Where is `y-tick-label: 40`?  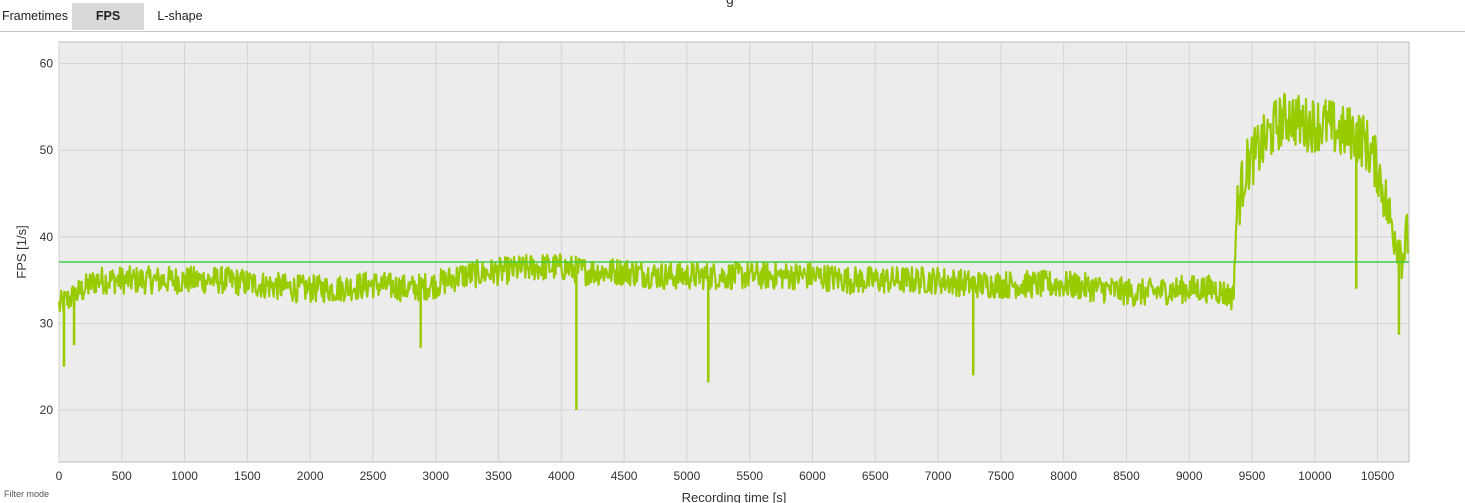 y-tick-label: 40 is located at coordinates (47, 237).